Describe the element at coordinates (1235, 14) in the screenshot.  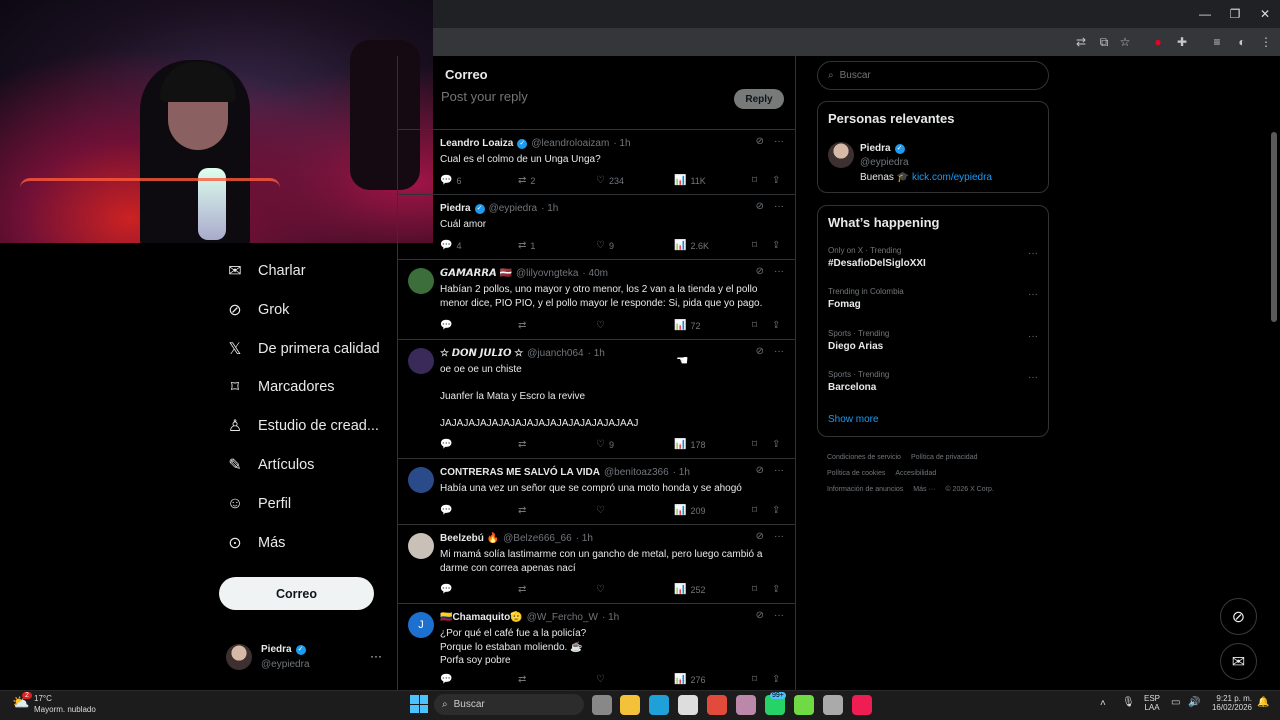
I see `maximize-button: ❐` at that location.